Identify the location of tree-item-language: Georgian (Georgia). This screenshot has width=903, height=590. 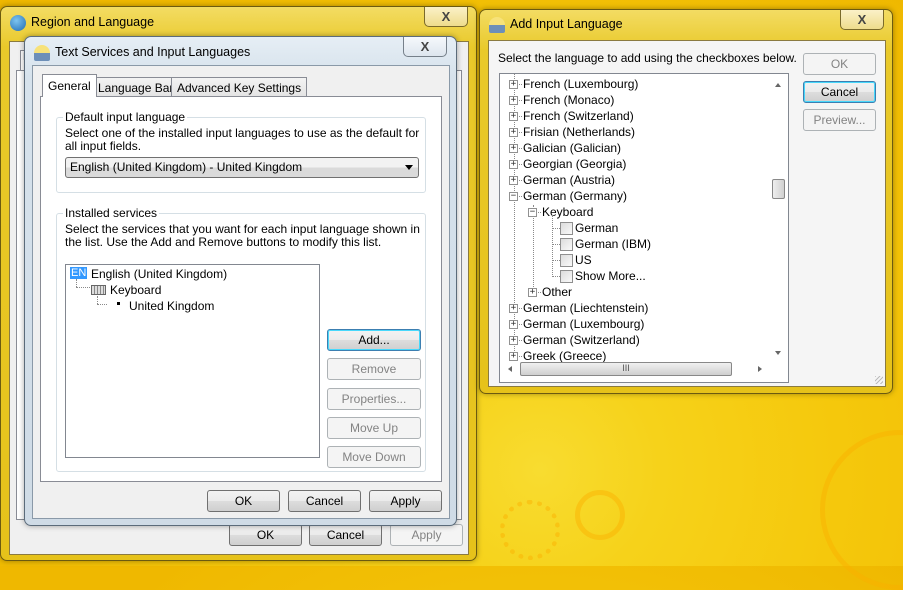
(574, 164).